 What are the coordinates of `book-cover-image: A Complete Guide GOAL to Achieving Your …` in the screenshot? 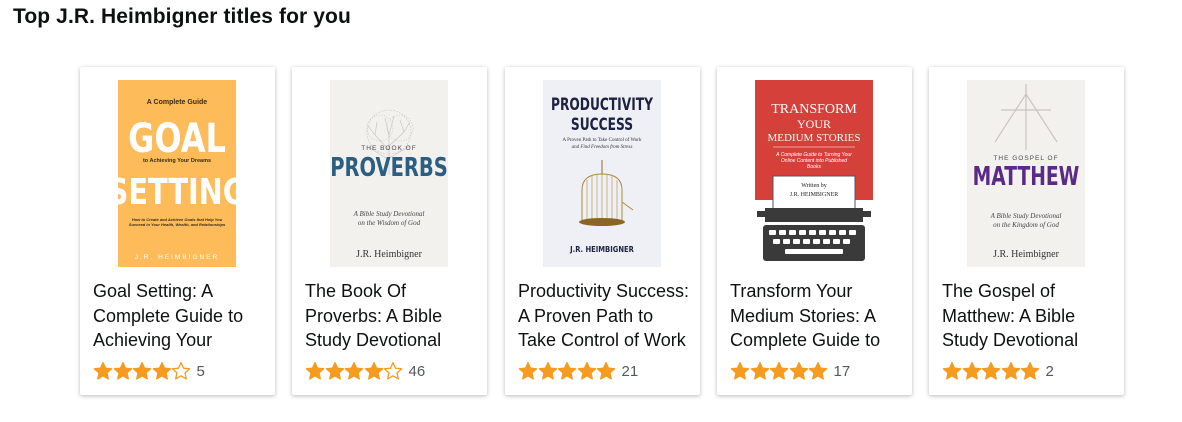 It's located at (177, 173).